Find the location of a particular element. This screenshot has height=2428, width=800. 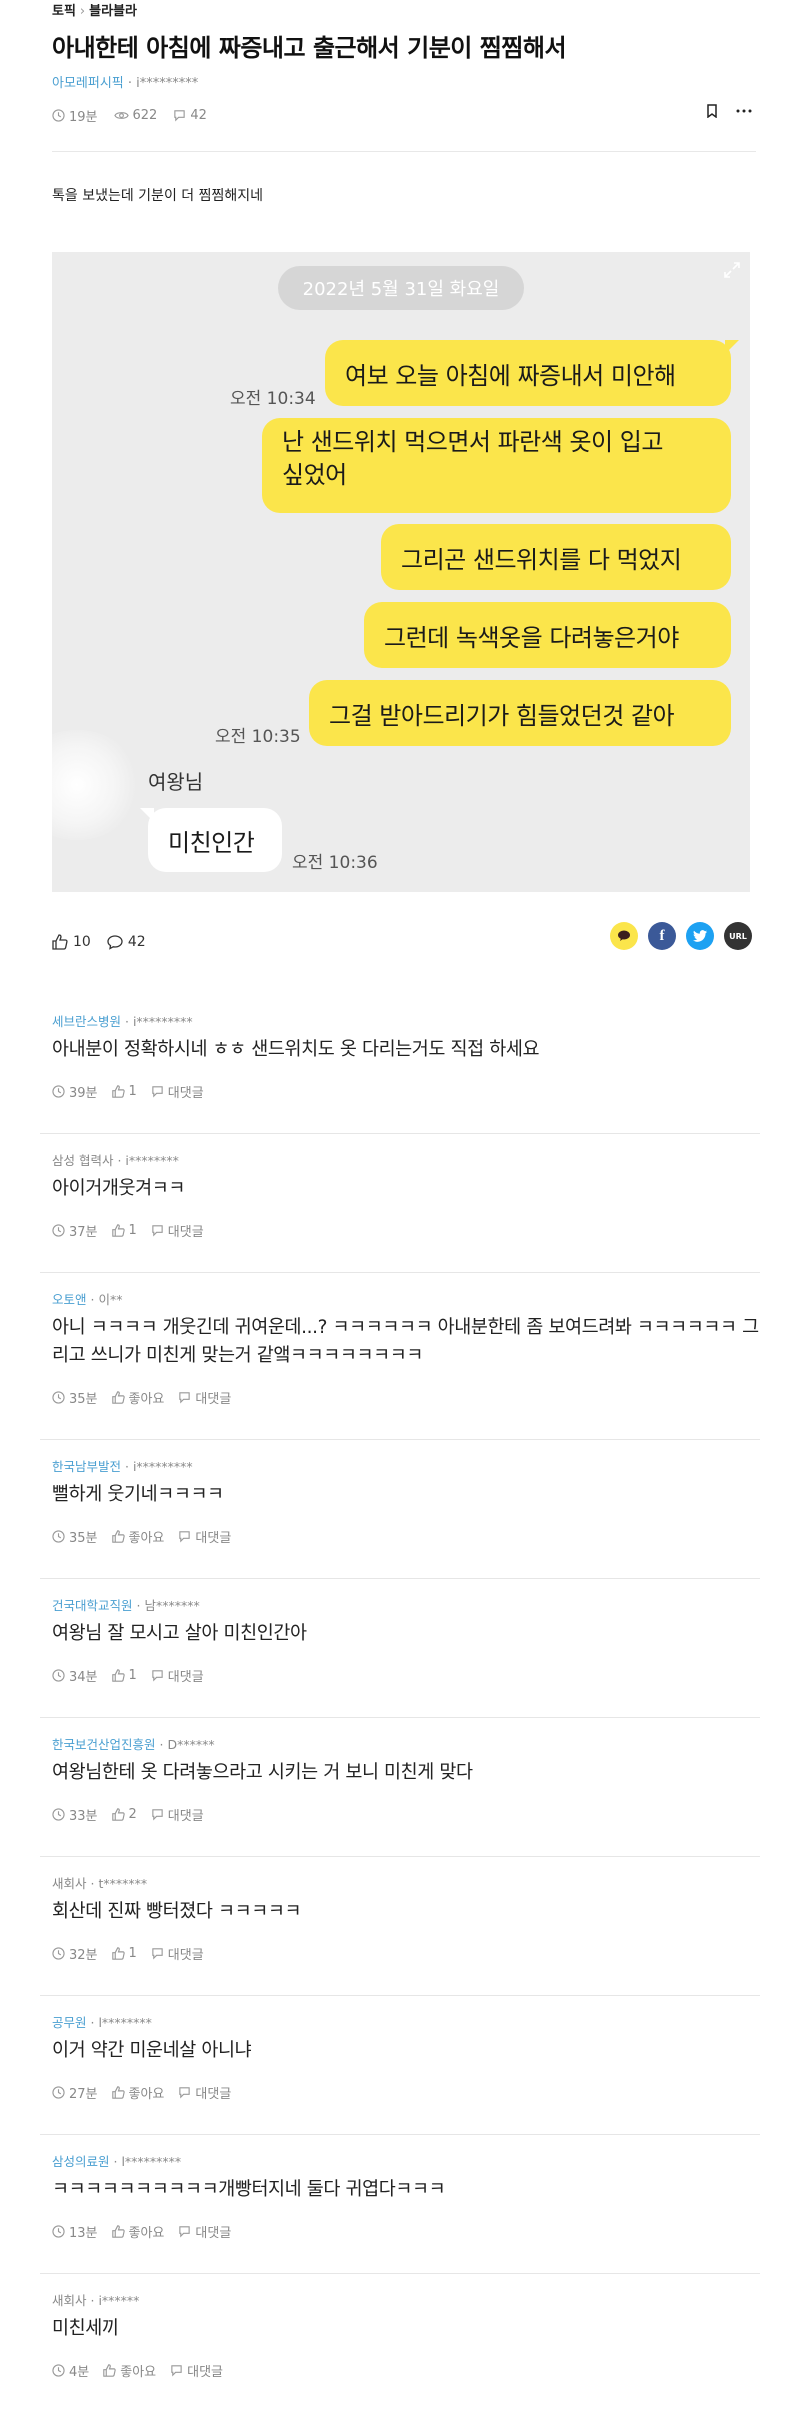

comment-like-count: 1 is located at coordinates (132, 1675).